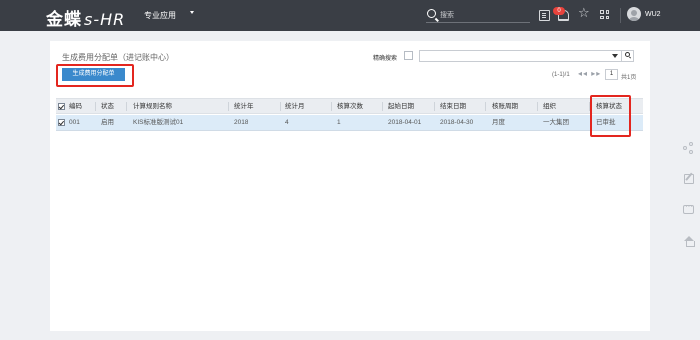 Image resolution: width=700 pixels, height=340 pixels. Describe the element at coordinates (544, 15) in the screenshot. I see `document-icon` at that location.